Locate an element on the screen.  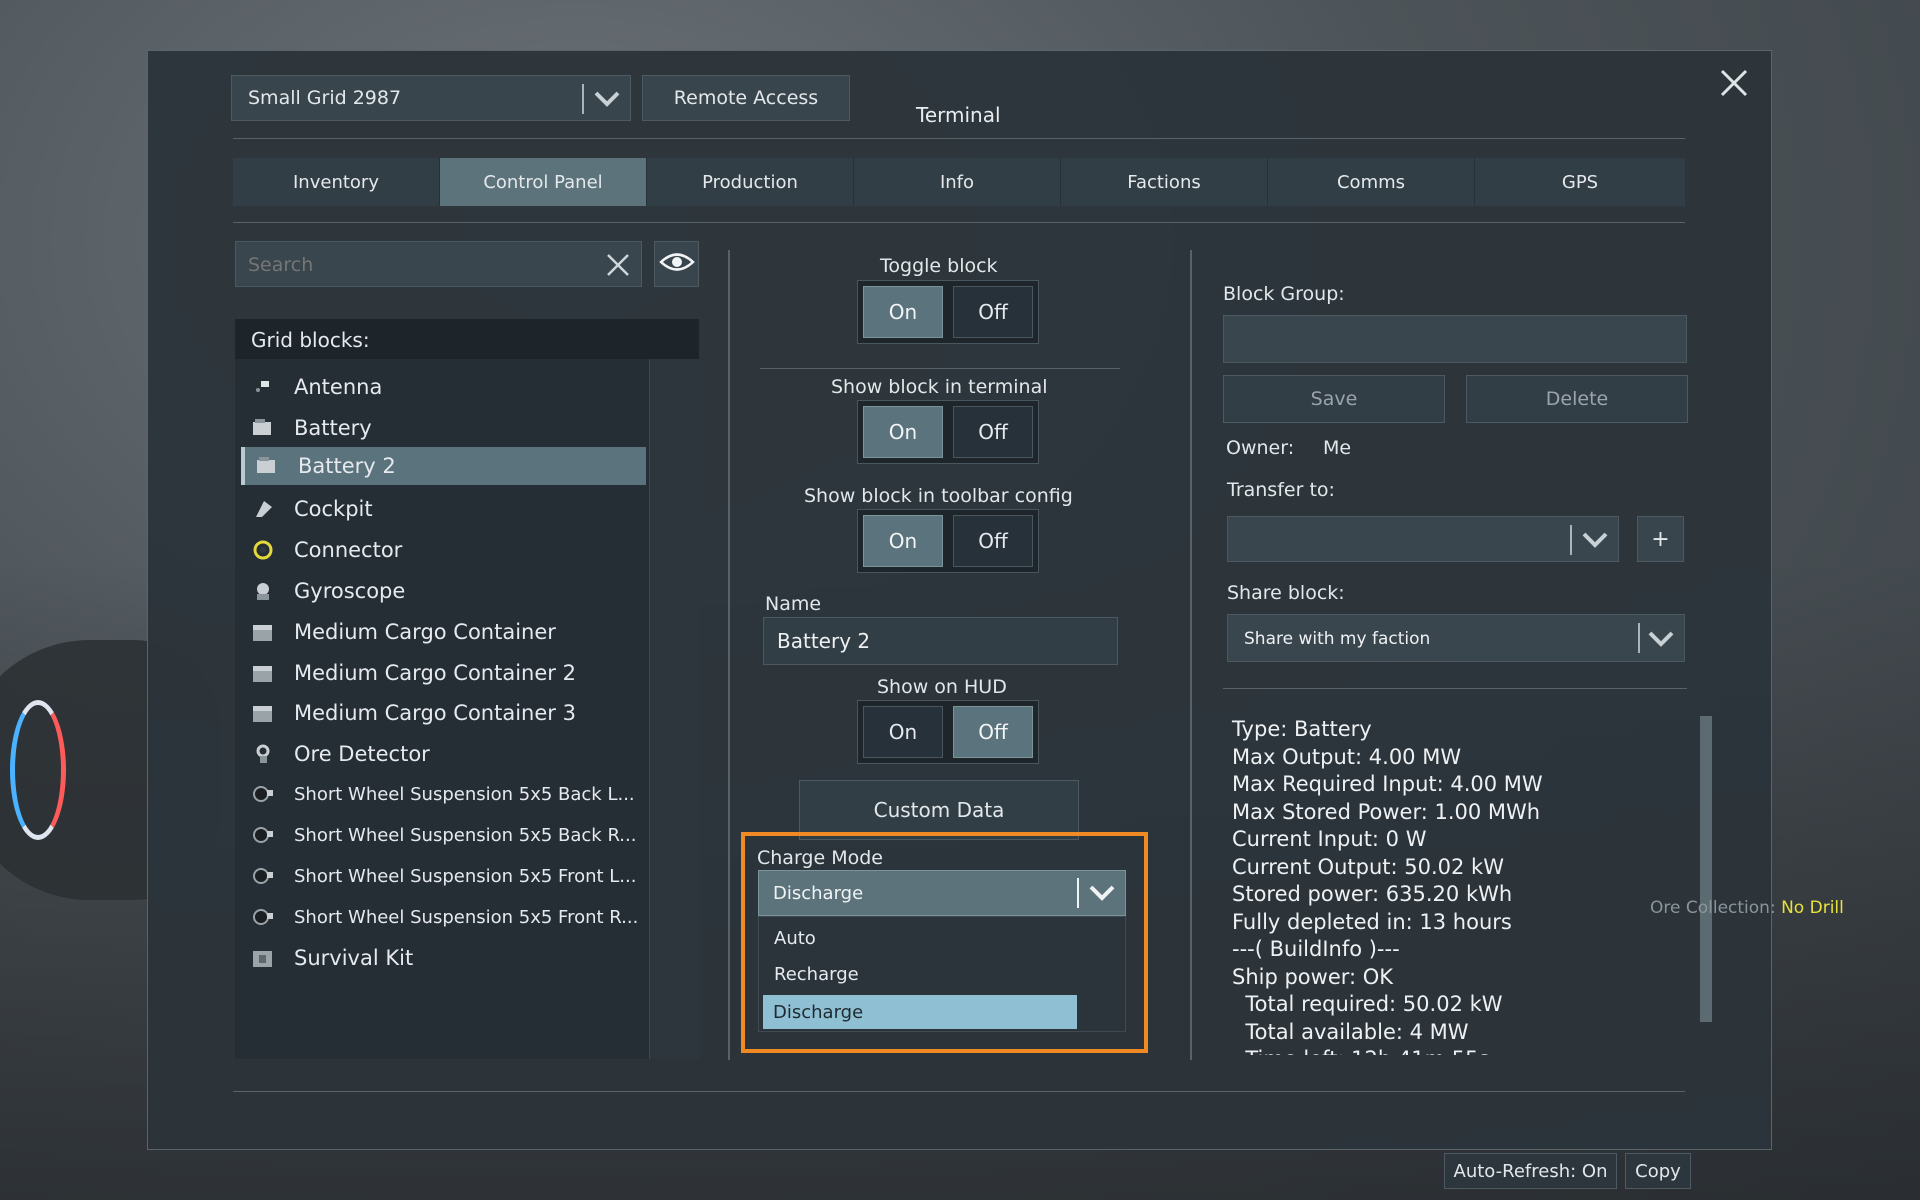
block-group-label: Block Group: is located at coordinates (1284, 294).